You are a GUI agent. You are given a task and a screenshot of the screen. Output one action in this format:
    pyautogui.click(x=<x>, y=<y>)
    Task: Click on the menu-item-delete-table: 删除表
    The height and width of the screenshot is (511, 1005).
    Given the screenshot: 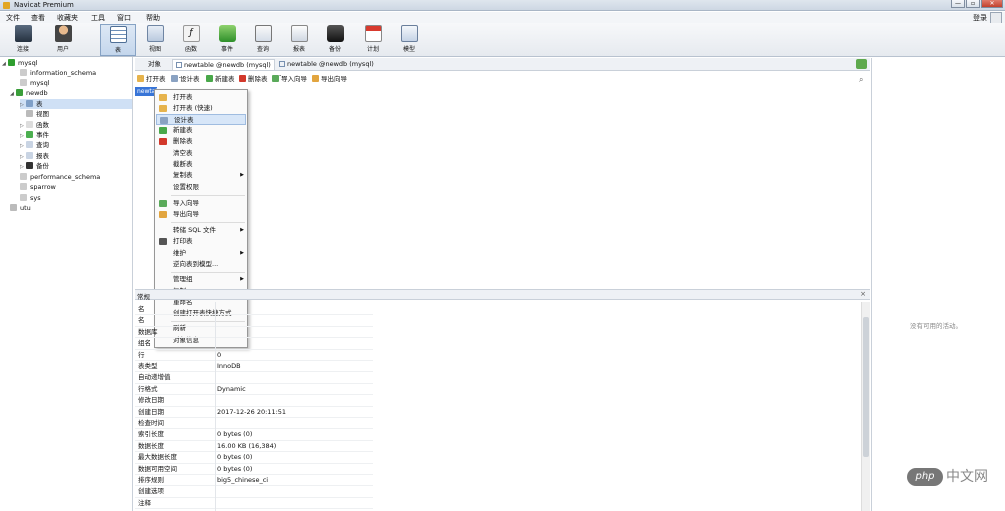 What is the action you would take?
    pyautogui.click(x=201, y=141)
    